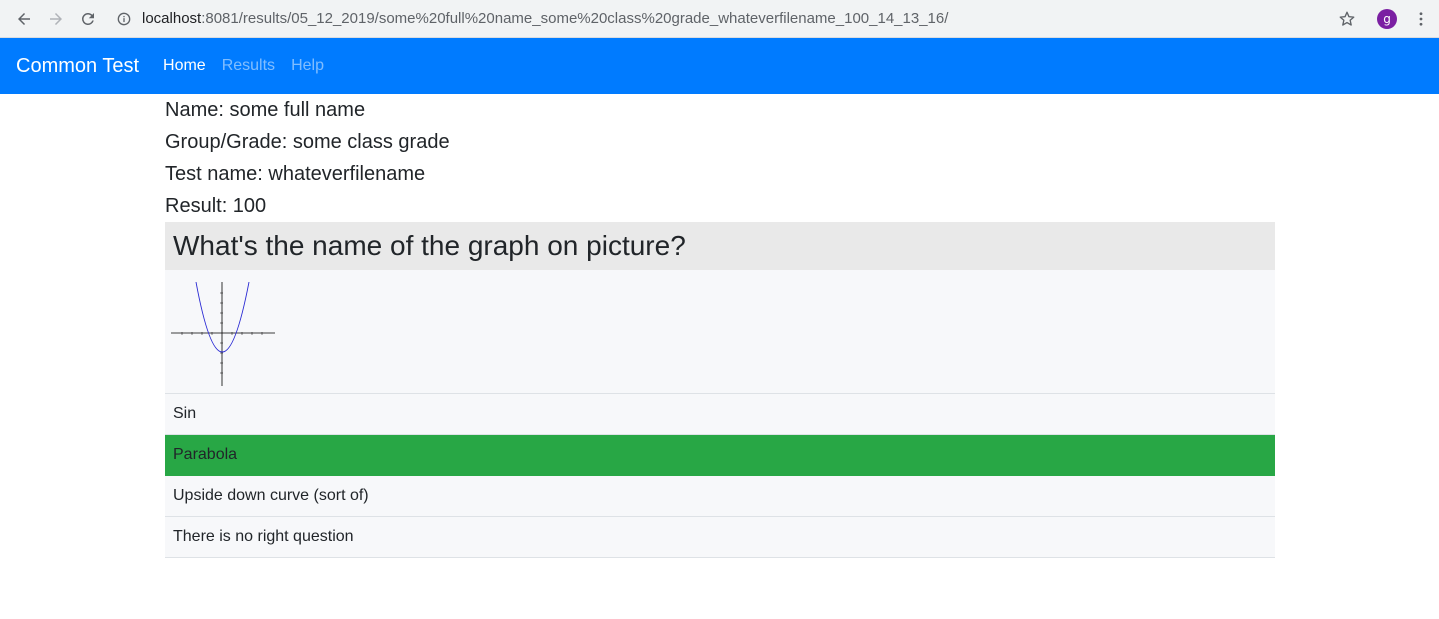 The width and height of the screenshot is (1439, 619). Describe the element at coordinates (124, 19) in the screenshot. I see `info-icon` at that location.